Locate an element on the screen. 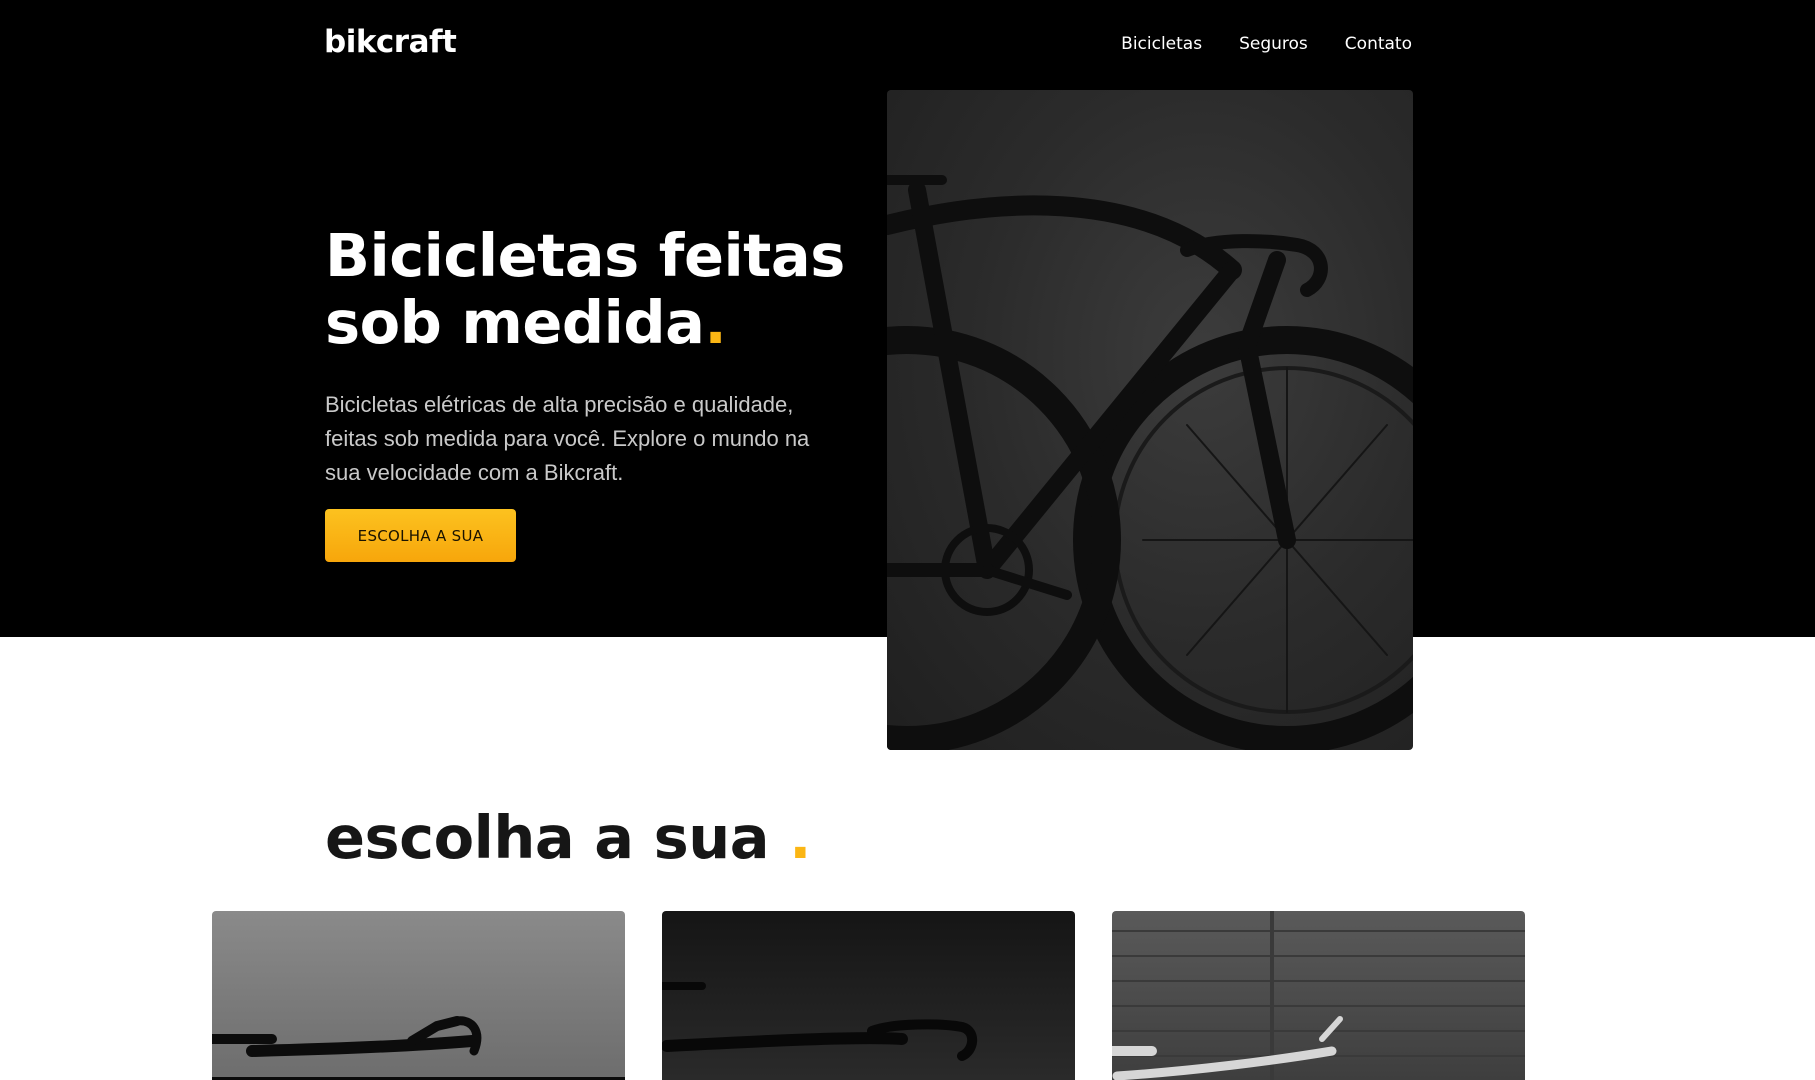 The width and height of the screenshot is (1815, 1080). choose-yours-button: ESCOLHA A SUA is located at coordinates (420, 535).